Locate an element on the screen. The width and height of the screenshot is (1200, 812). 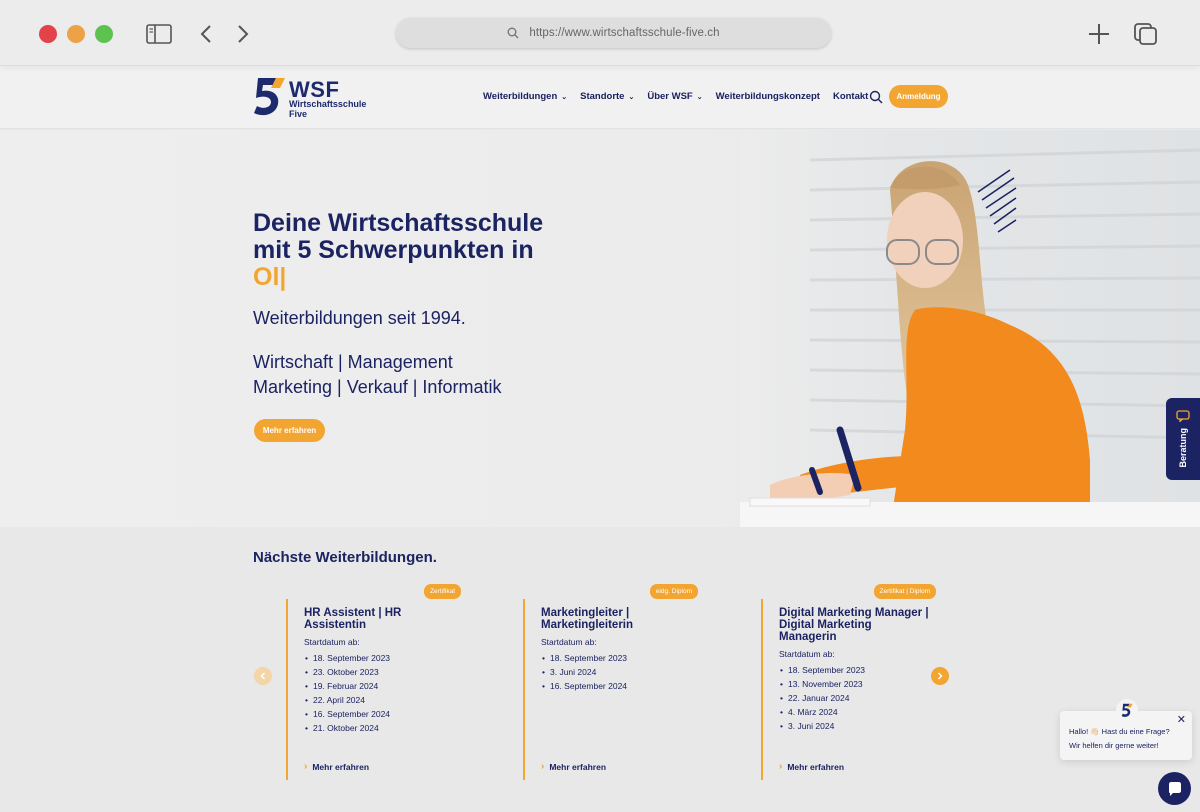
address-bar: https://www.wirtschaftsschule-five.ch is located at coordinates (613, 33).